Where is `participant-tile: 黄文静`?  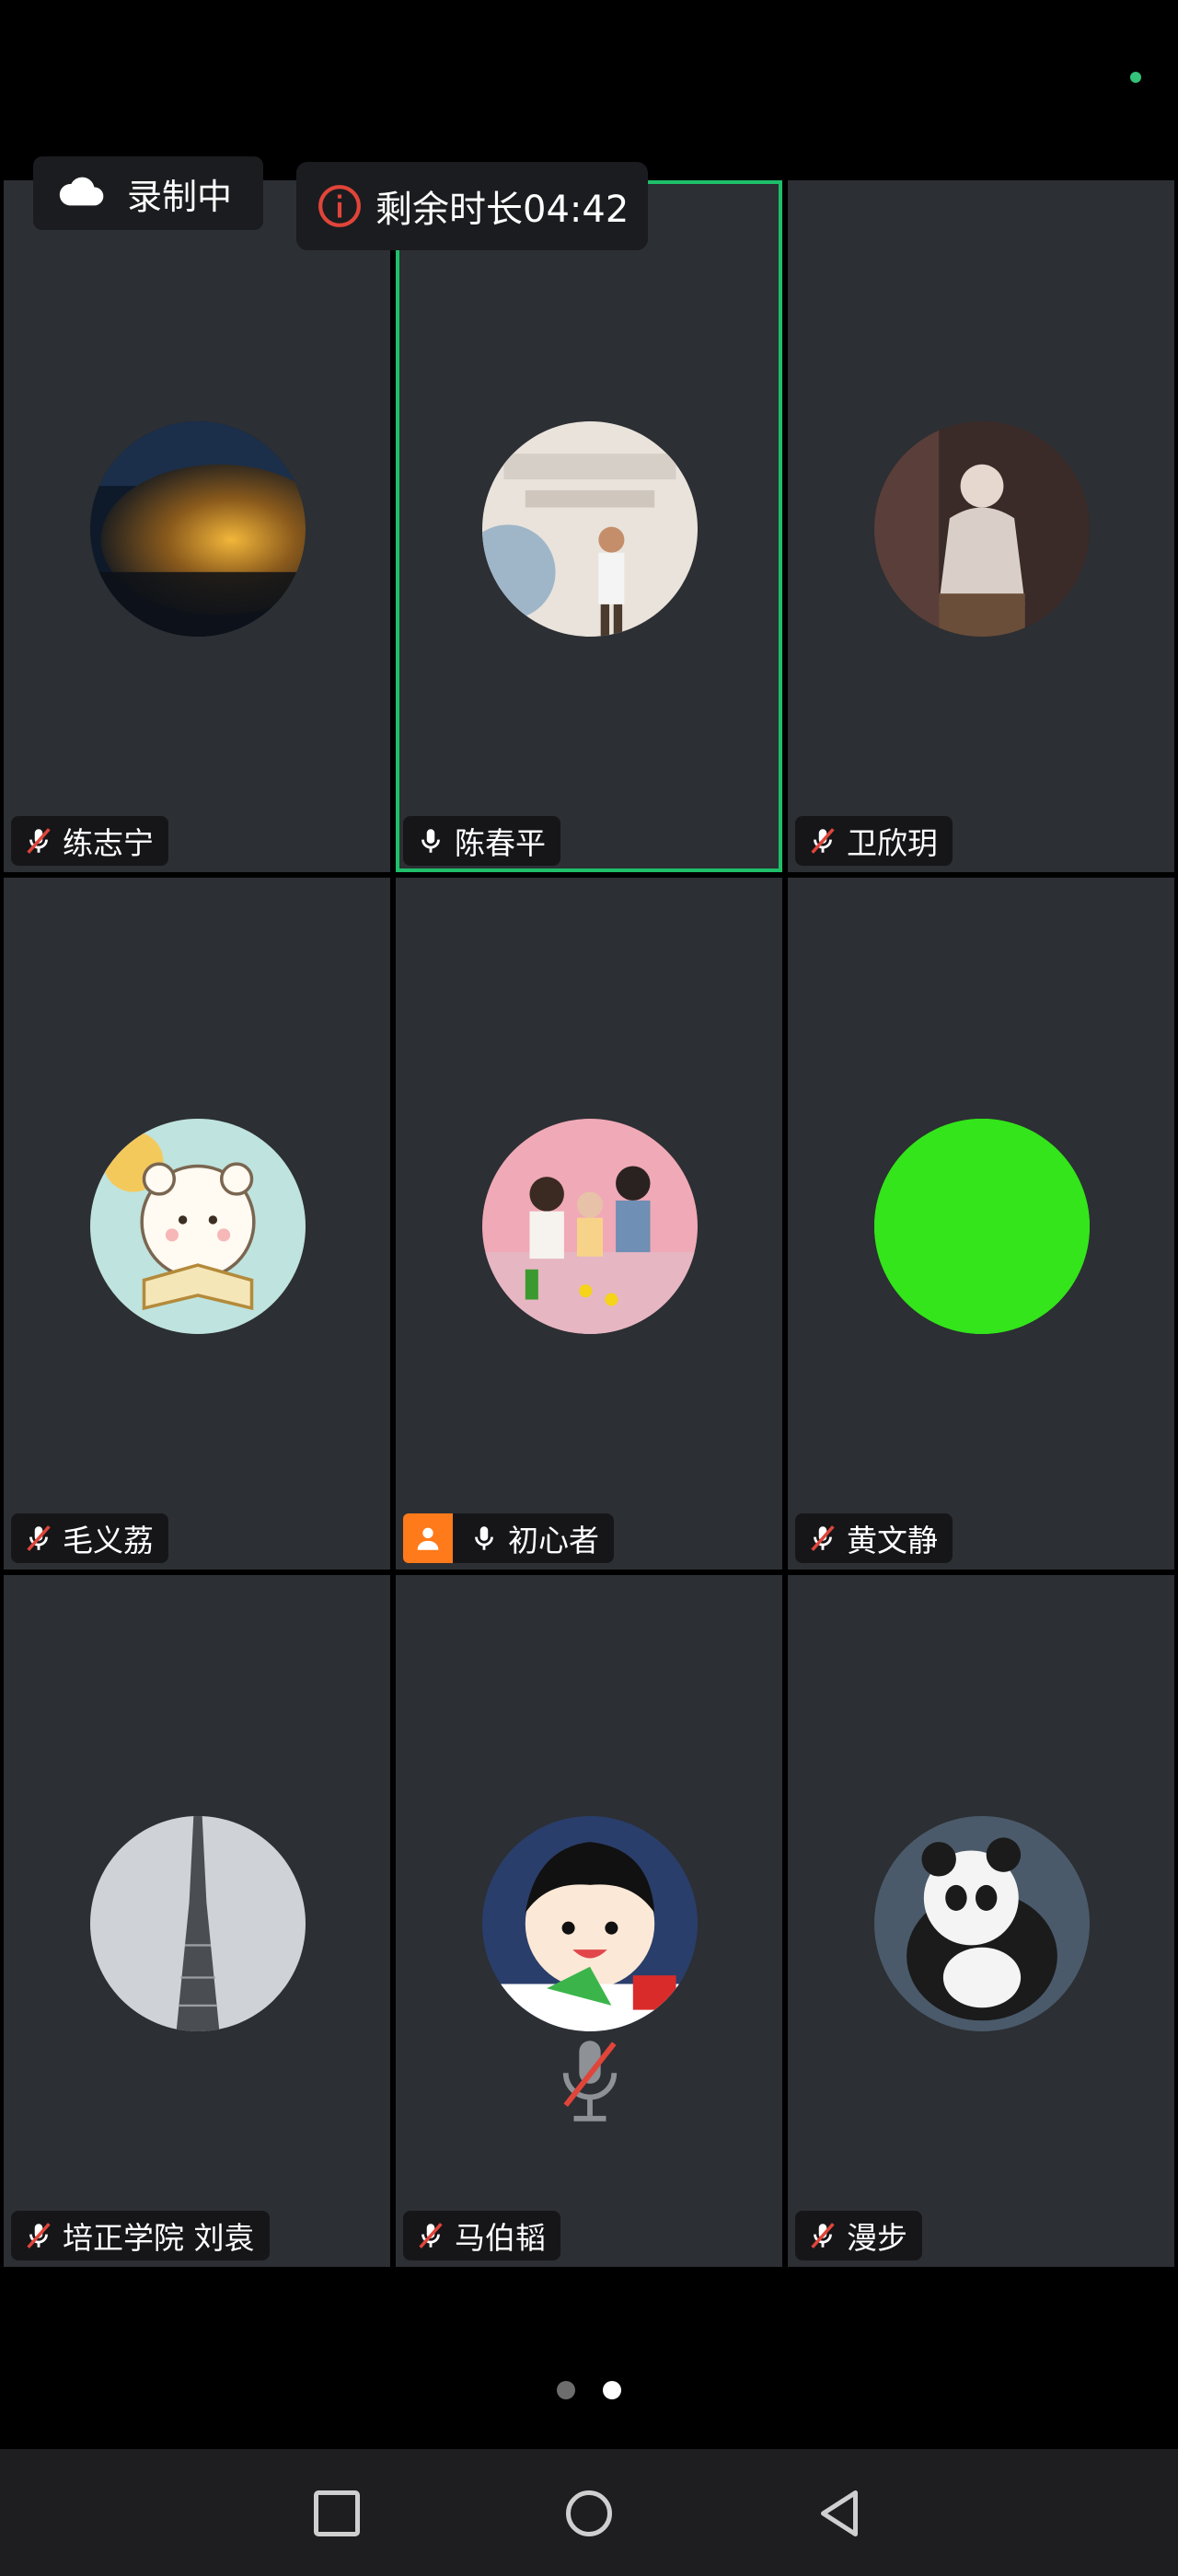
participant-tile: 黄文静 is located at coordinates (981, 1224).